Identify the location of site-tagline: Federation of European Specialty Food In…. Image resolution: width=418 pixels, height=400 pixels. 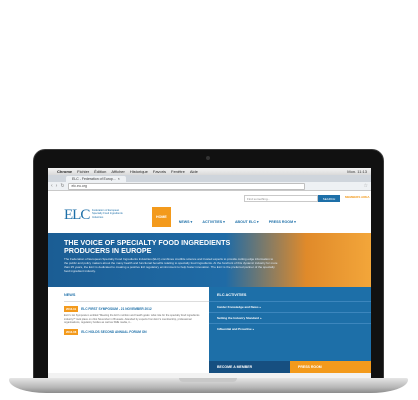
(107, 214).